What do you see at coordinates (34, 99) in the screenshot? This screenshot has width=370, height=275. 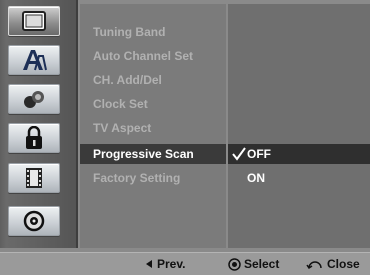 I see `audio-icon` at bounding box center [34, 99].